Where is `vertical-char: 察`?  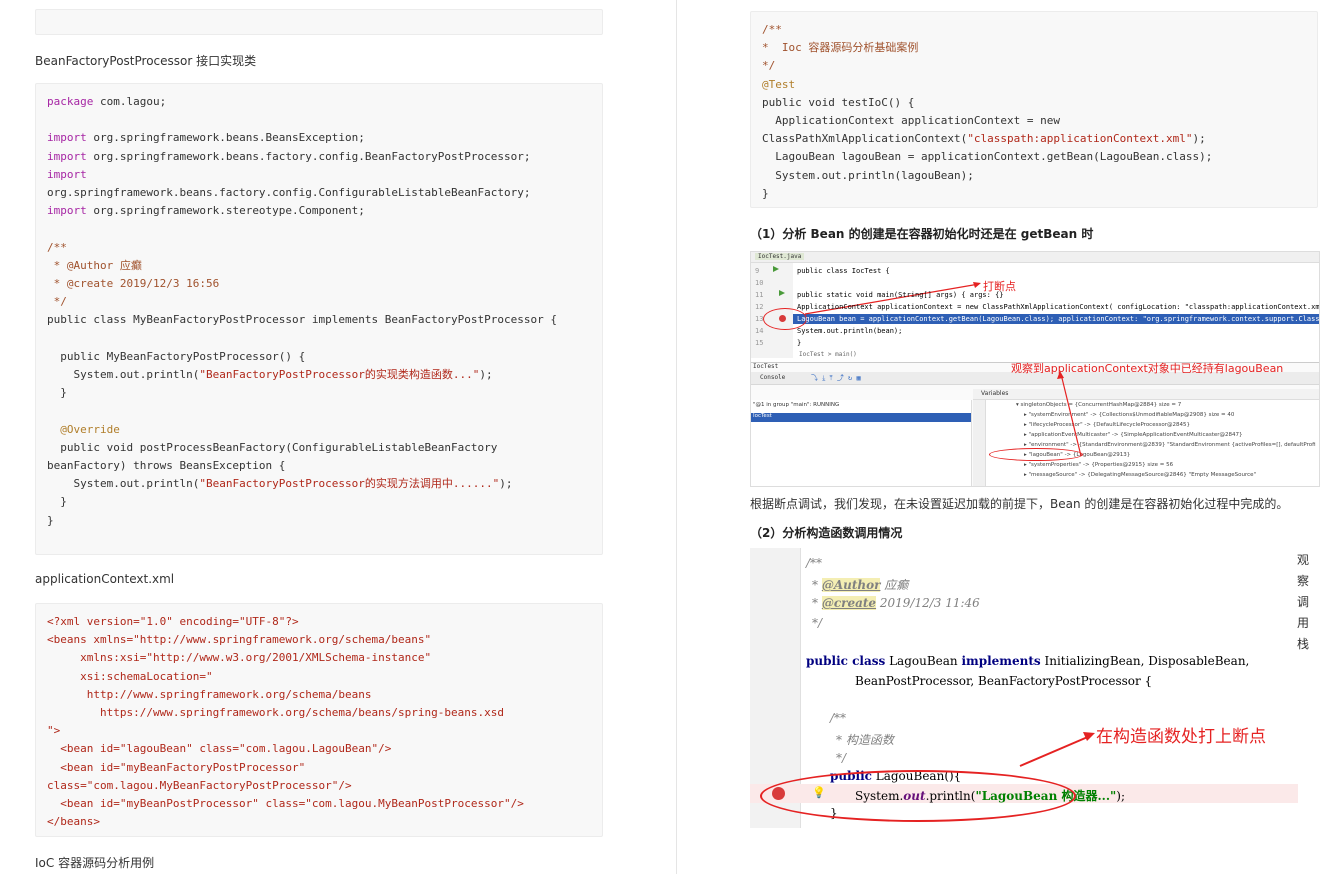
vertical-char: 察 is located at coordinates (1302, 581).